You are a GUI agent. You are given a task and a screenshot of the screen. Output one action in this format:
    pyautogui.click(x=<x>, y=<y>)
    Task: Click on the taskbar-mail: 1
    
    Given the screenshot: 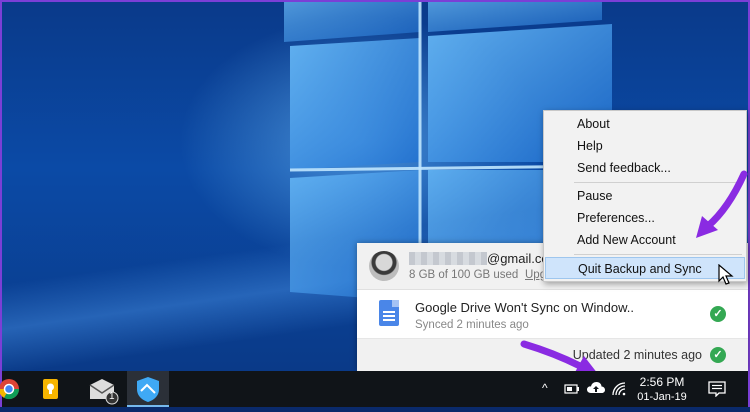 What is the action you would take?
    pyautogui.click(x=103, y=389)
    